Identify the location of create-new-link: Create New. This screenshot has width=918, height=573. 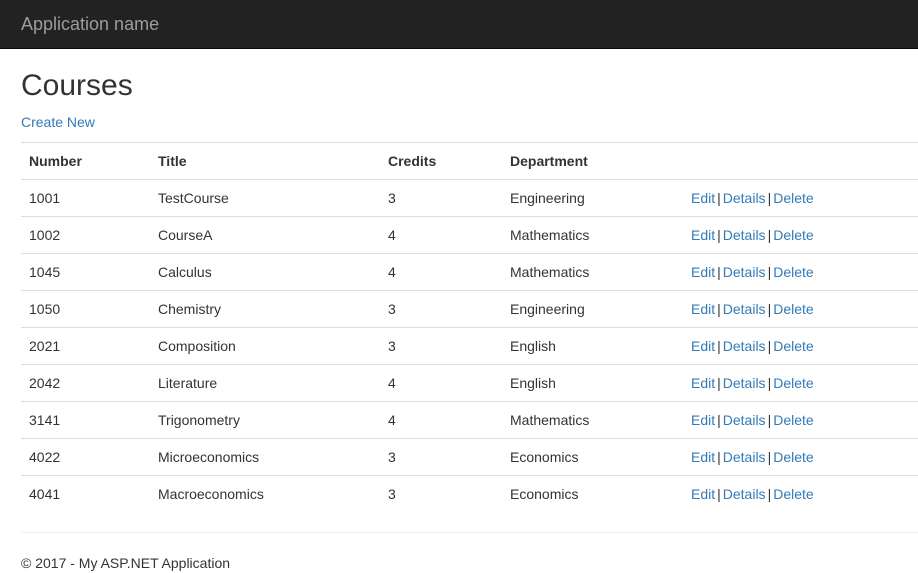
(58, 122).